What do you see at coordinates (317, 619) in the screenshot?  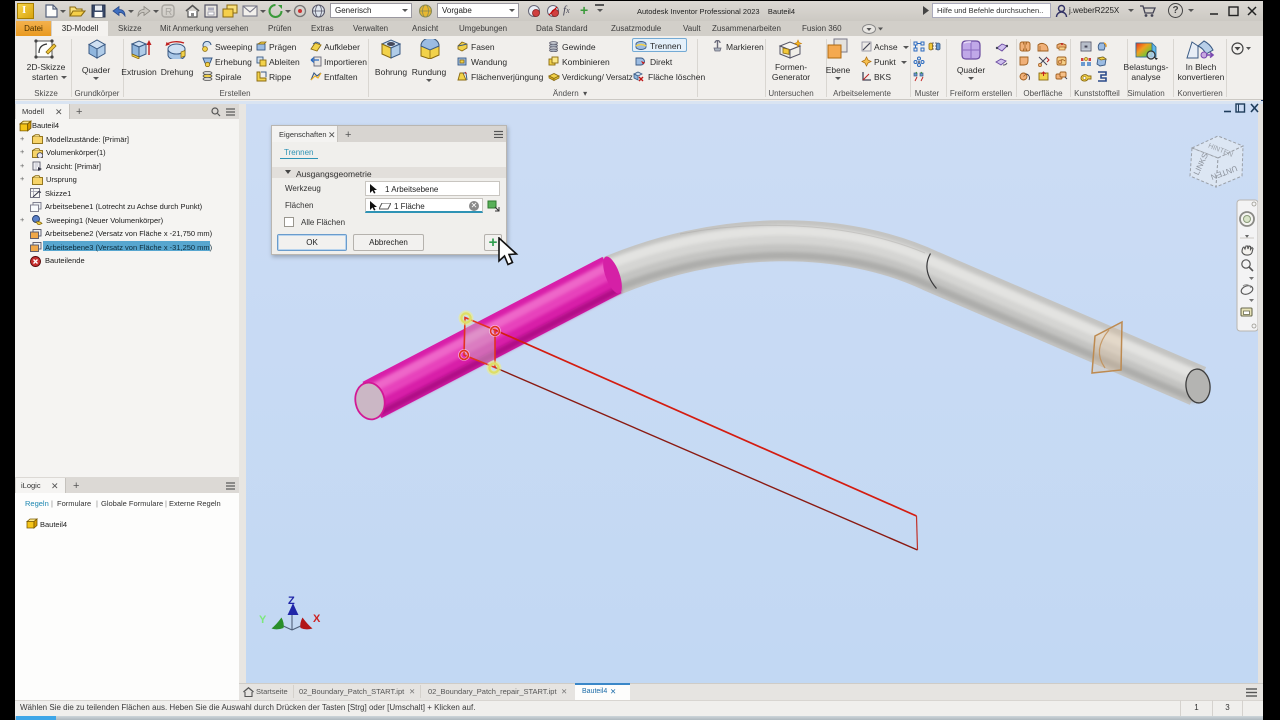 I see `svg-text: X` at bounding box center [317, 619].